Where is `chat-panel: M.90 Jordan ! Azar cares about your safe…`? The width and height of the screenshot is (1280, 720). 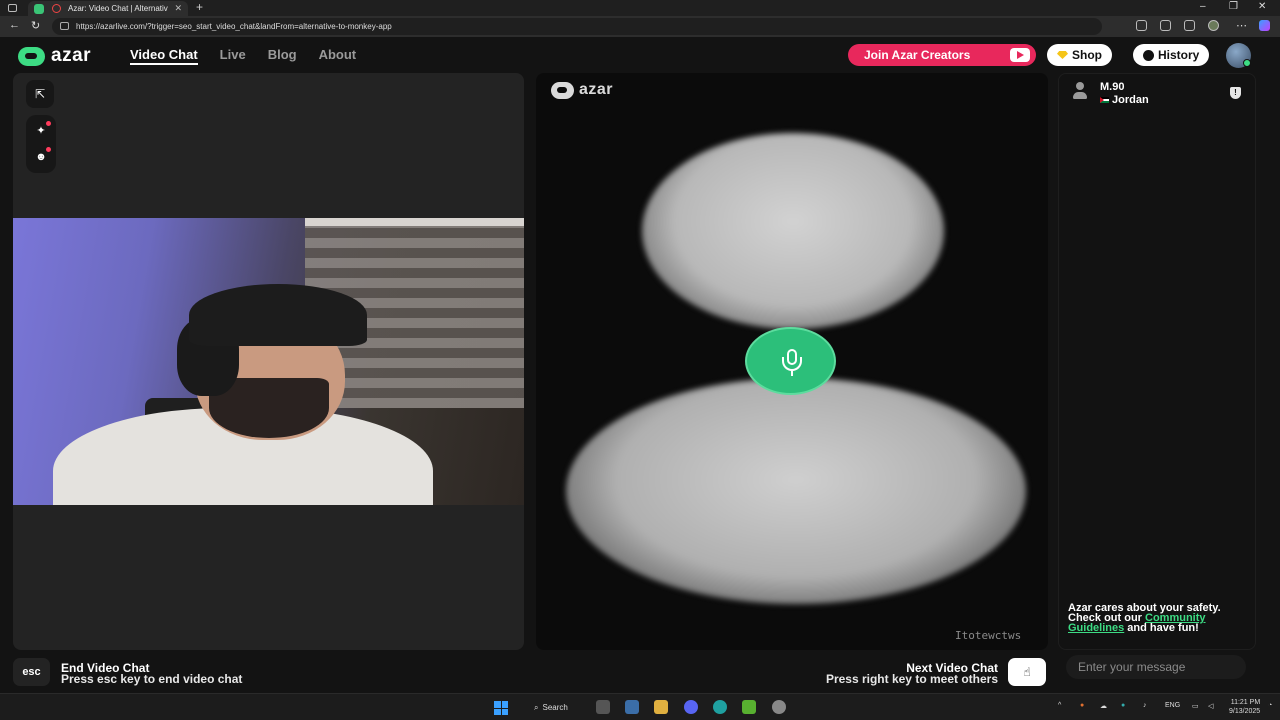
chat-panel: M.90 Jordan ! Azar cares about your safe… is located at coordinates (1157, 361).